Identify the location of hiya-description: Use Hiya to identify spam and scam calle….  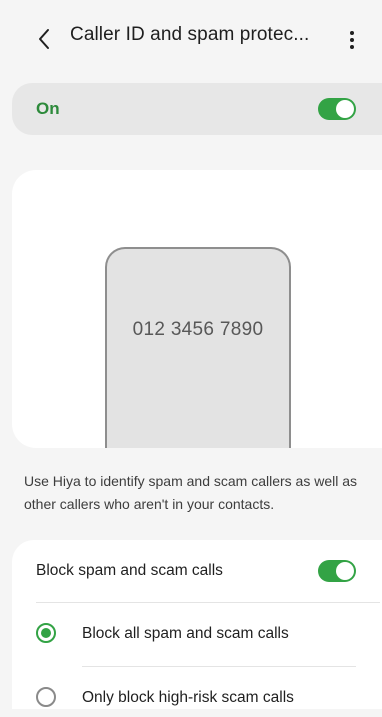
(191, 492).